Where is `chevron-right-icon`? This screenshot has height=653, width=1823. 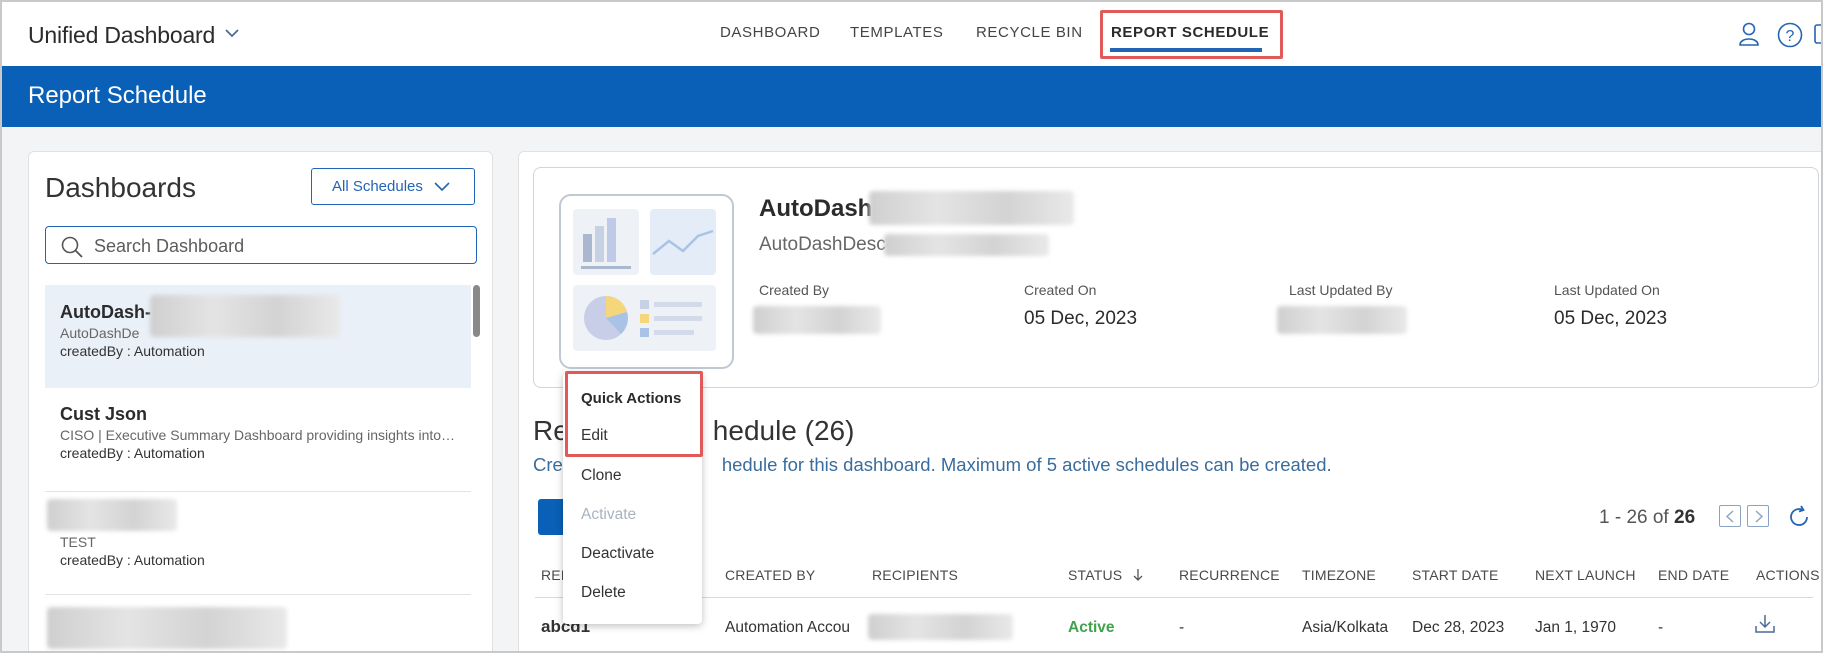 chevron-right-icon is located at coordinates (1759, 516).